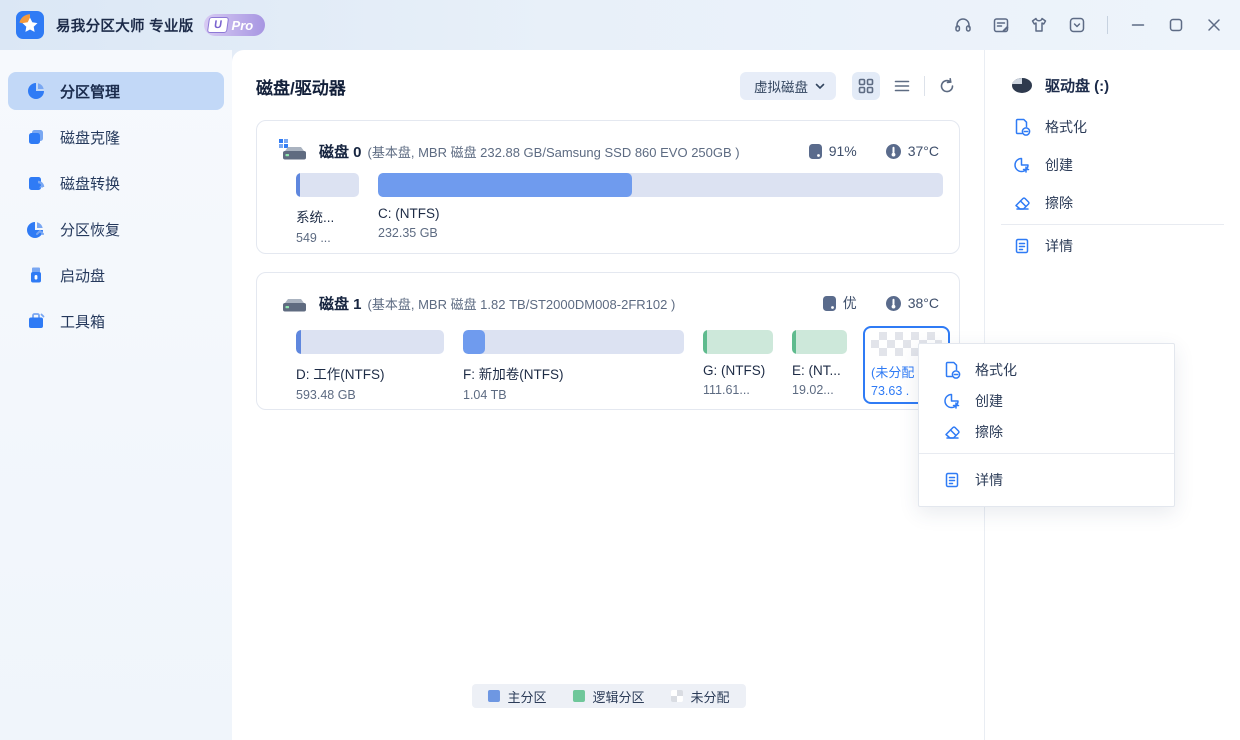  I want to click on thermometer-icon, so click(893, 151).